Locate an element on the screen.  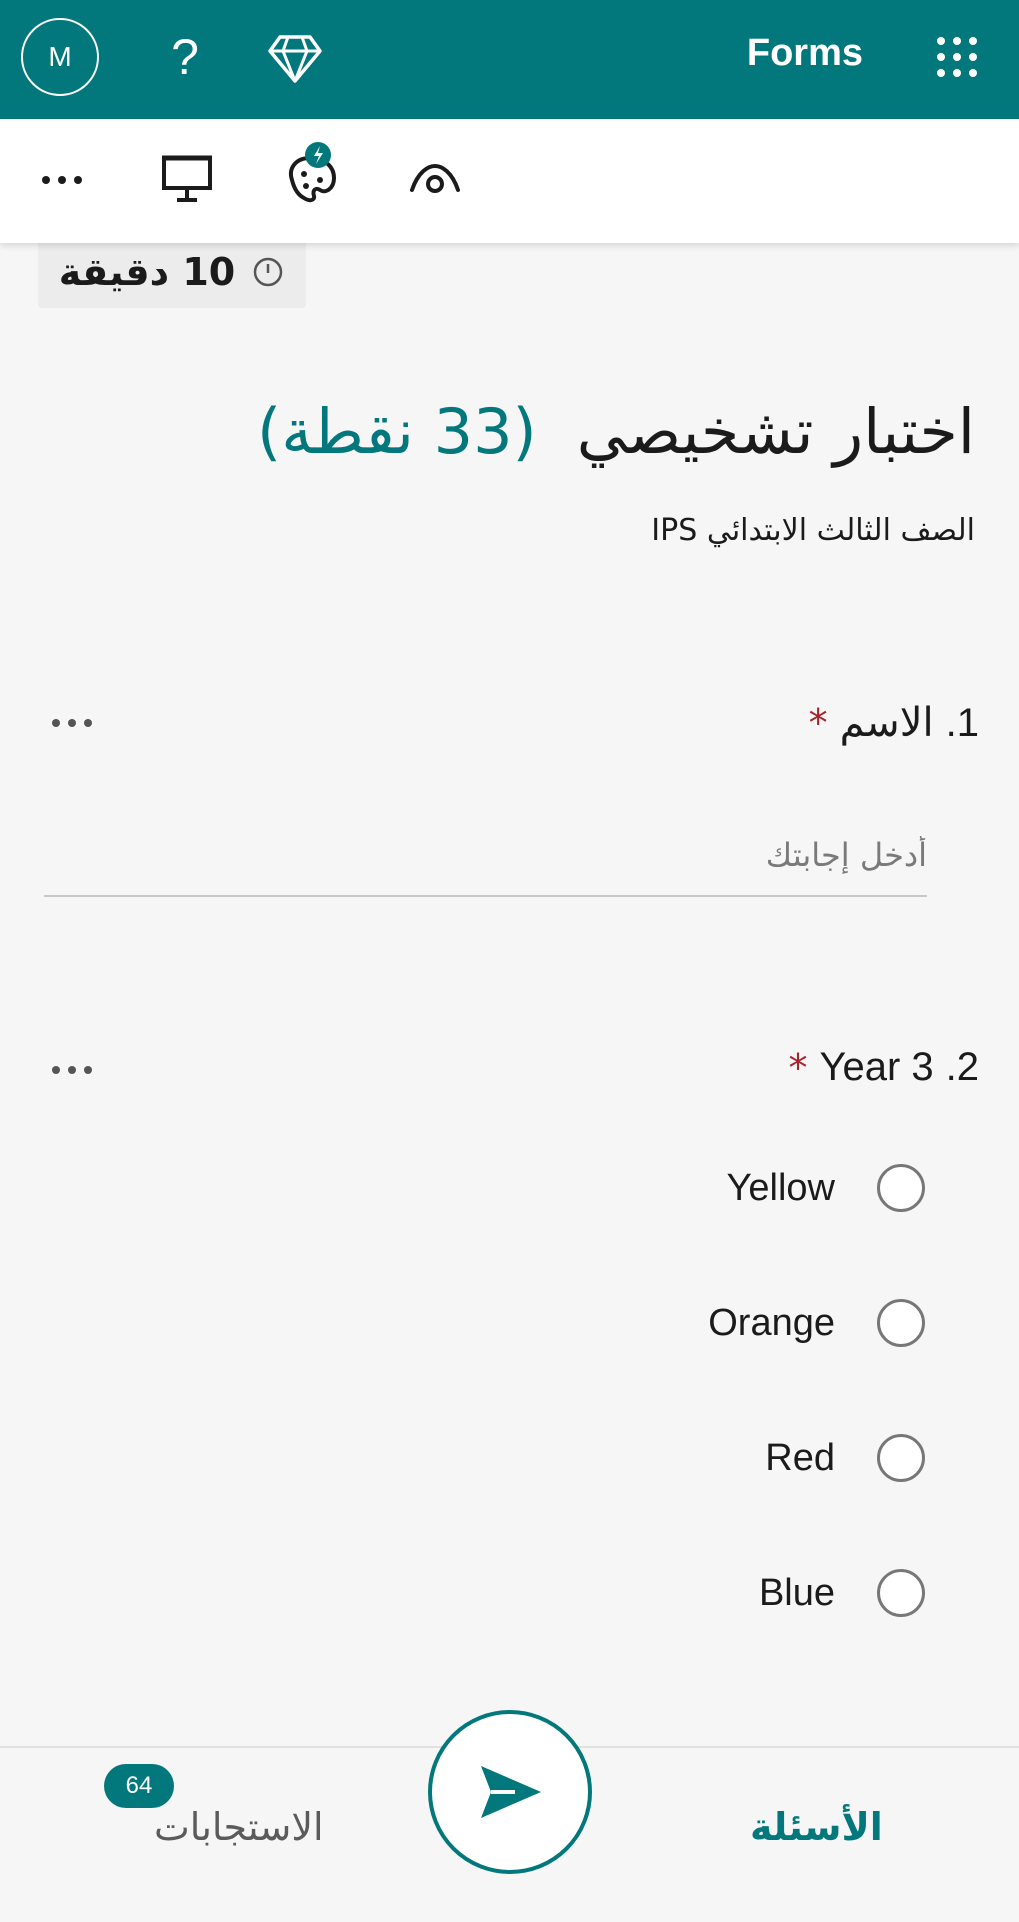
question-1-title: 1. الاسم * is located at coordinates (894, 723).